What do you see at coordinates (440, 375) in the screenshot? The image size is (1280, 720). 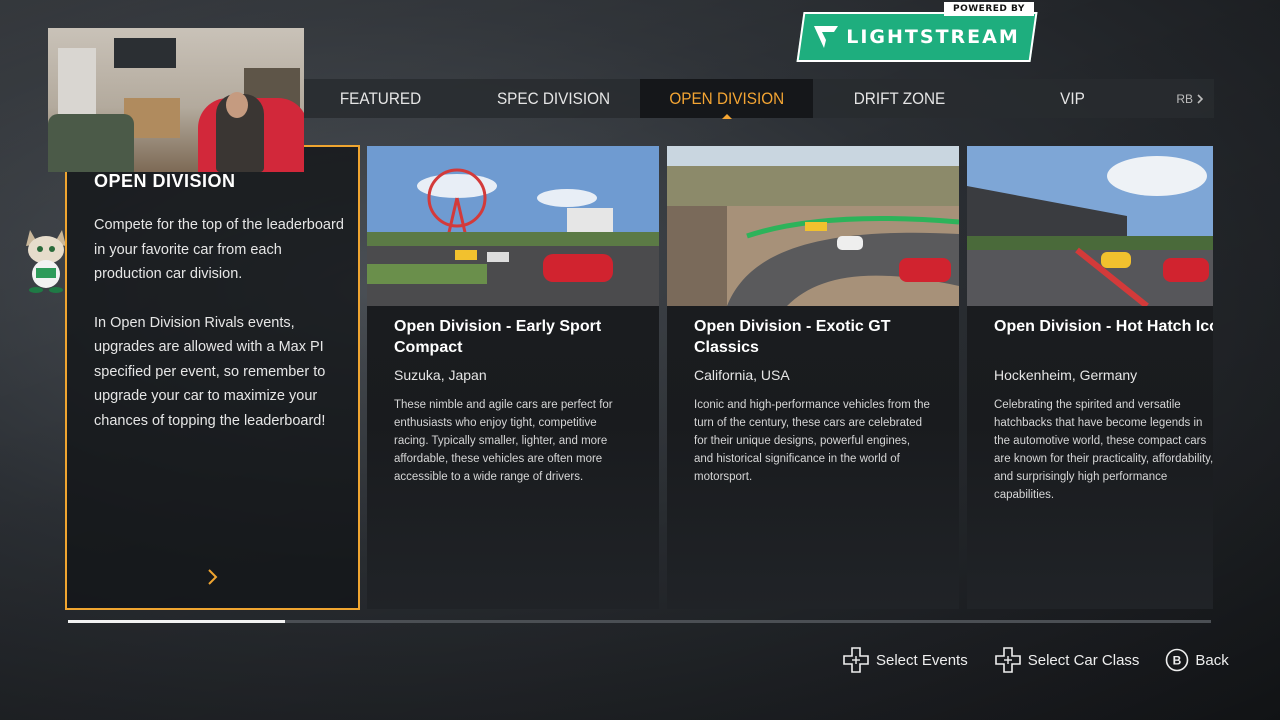 I see `event-location: Suzuka, Japan` at bounding box center [440, 375].